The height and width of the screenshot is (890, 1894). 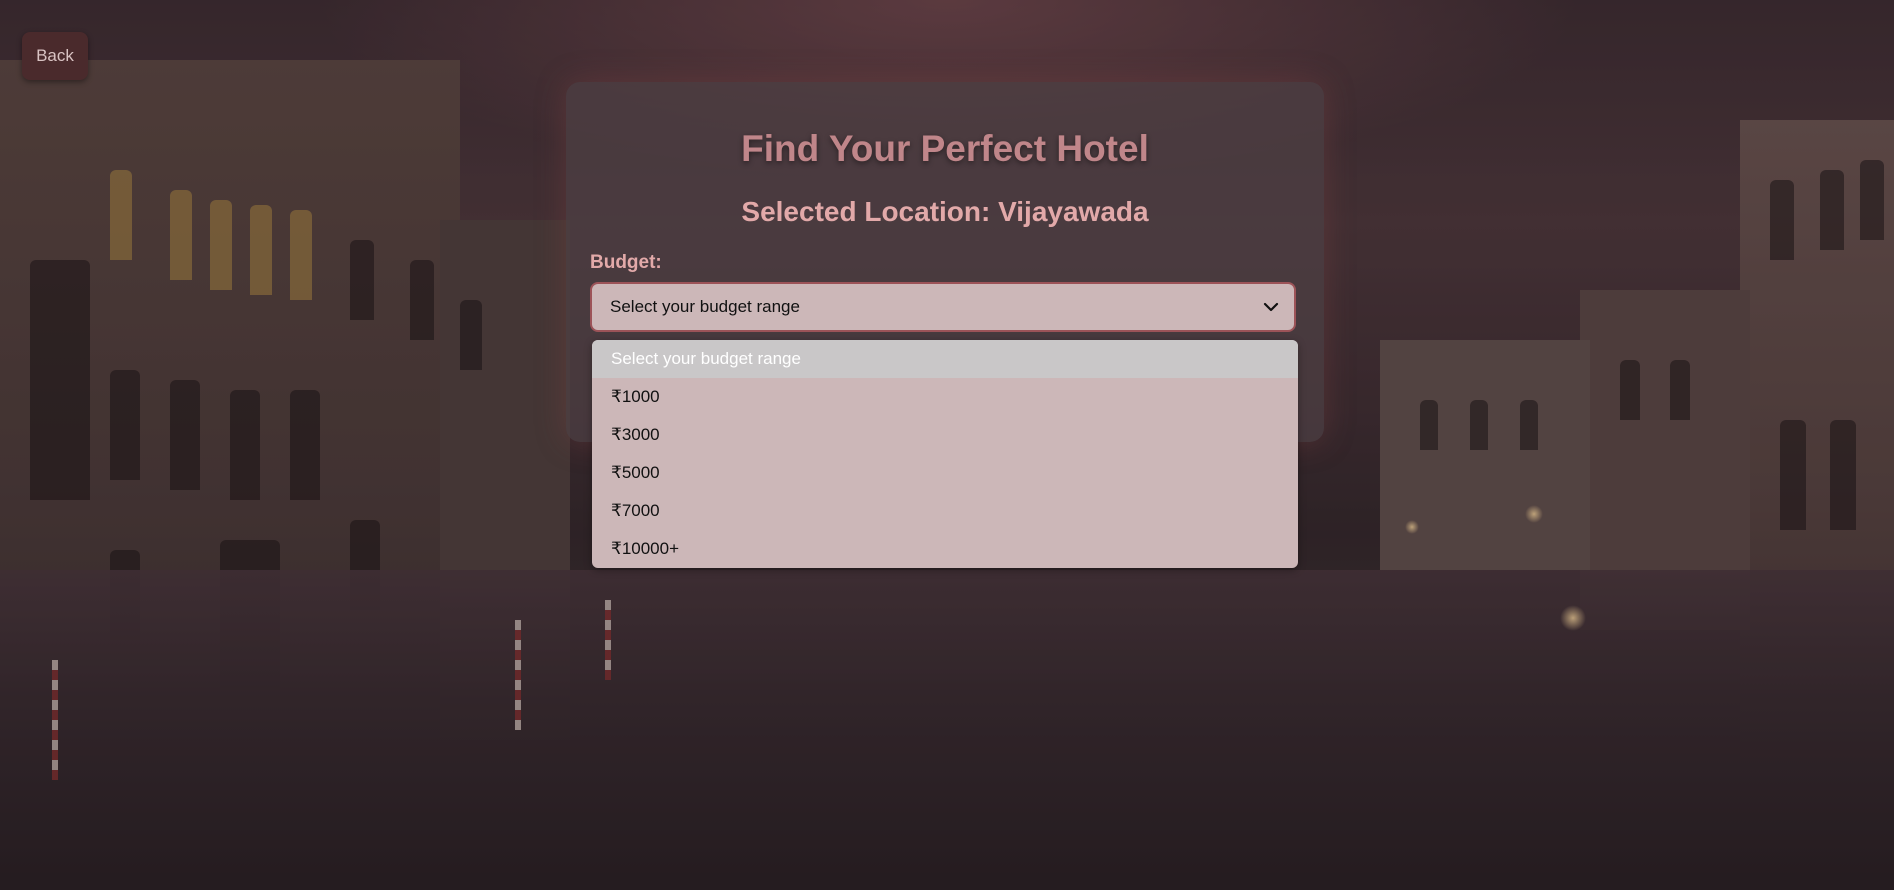 What do you see at coordinates (55, 56) in the screenshot?
I see `back-button: Back` at bounding box center [55, 56].